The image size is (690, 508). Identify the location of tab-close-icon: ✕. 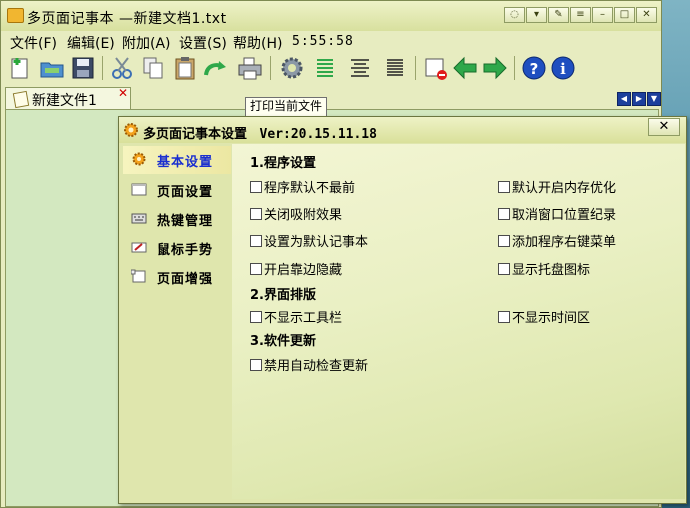
(123, 93).